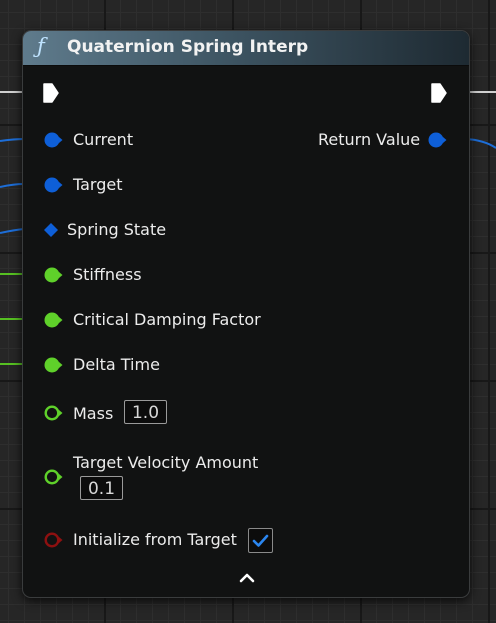 The width and height of the screenshot is (496, 623). What do you see at coordinates (107, 274) in the screenshot?
I see `stiffness-label: Stiffness` at bounding box center [107, 274].